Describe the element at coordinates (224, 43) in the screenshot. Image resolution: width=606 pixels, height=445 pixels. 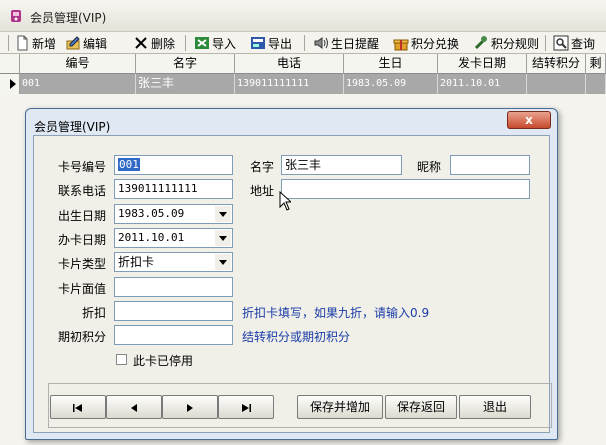
I see `import-label: 导入` at that location.